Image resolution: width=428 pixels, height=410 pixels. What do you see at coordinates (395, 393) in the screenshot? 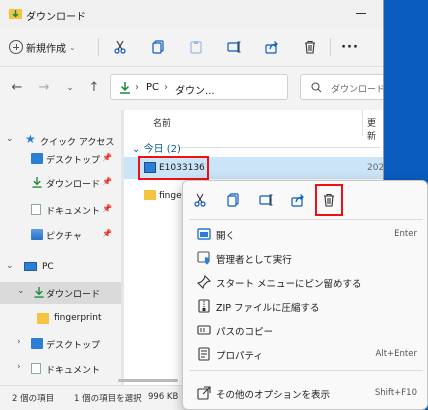
I see `menu-item-shortcut: Shift+F10` at bounding box center [395, 393].